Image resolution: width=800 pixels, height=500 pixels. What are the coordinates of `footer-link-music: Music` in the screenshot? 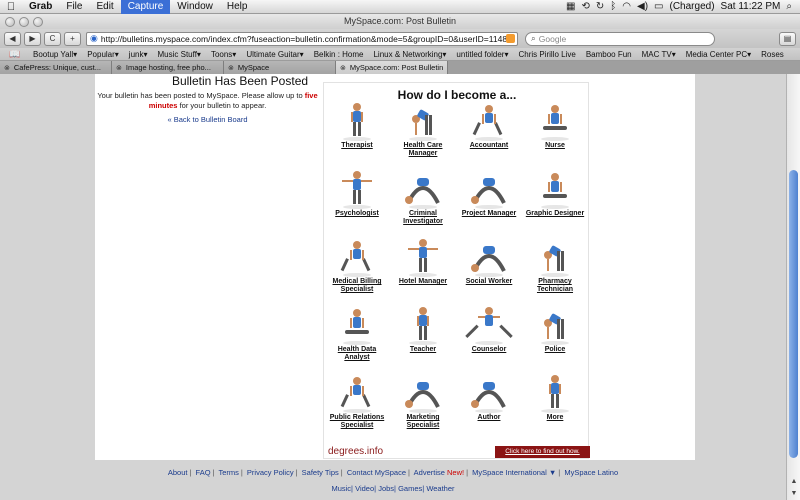 It's located at (341, 488).